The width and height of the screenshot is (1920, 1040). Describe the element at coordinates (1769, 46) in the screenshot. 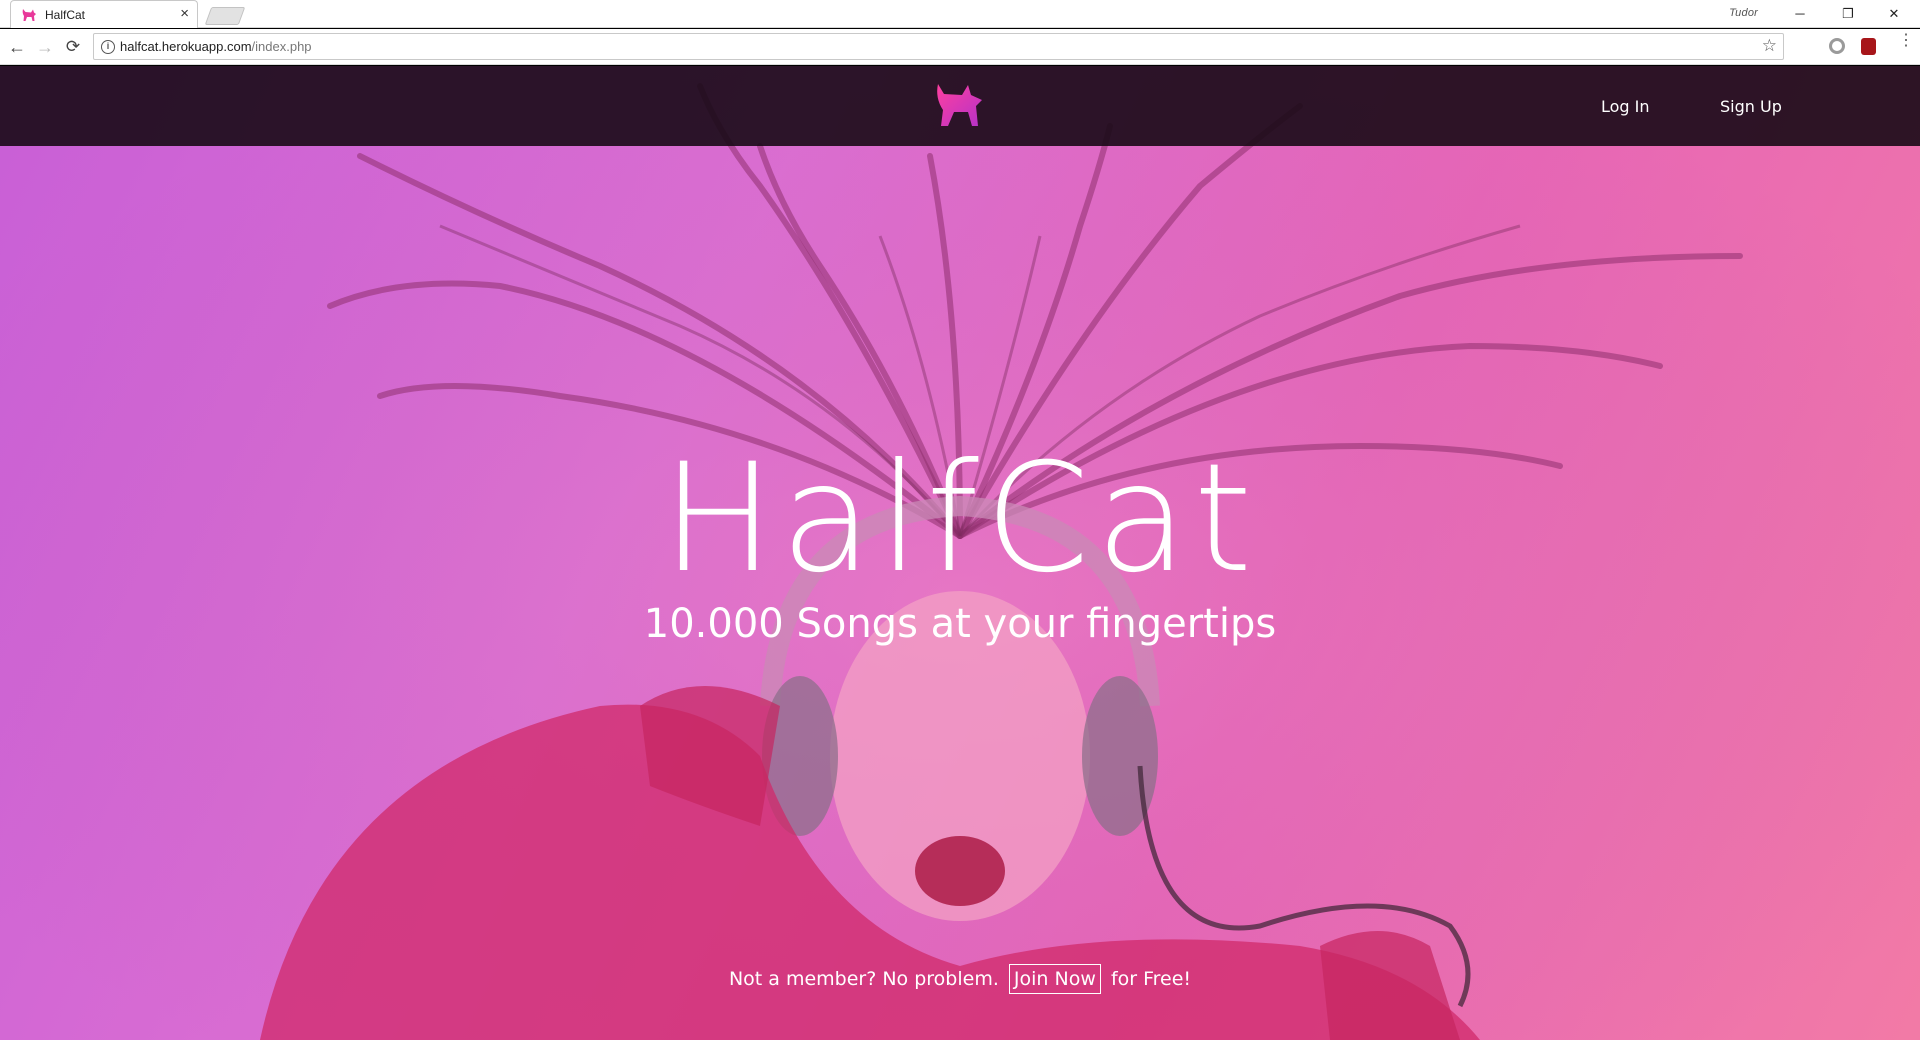

I see `bookmark-star-icon: ☆` at that location.